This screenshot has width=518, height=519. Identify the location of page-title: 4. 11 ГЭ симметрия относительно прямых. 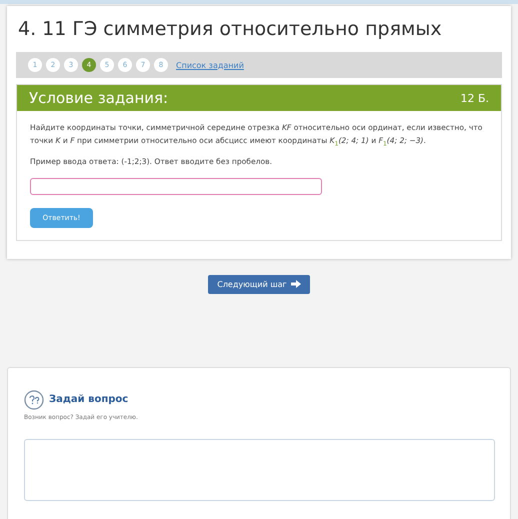
(230, 29).